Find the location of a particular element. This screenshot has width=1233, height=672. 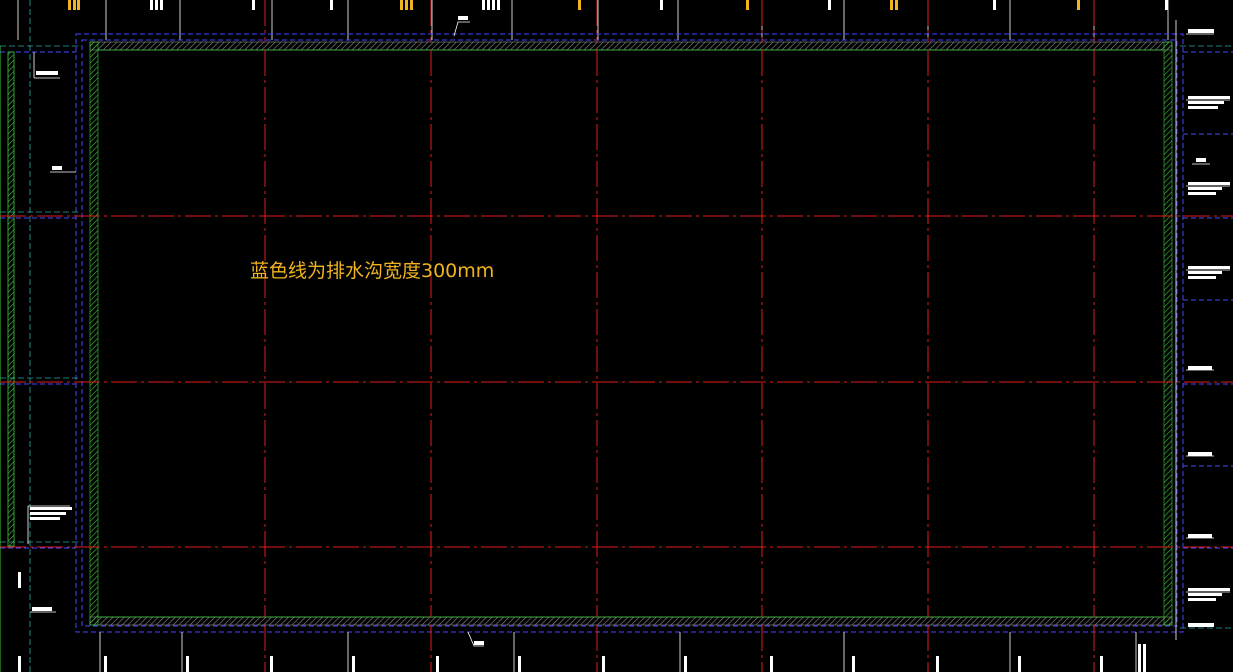

left-annotations is located at coordinates (51, 332).